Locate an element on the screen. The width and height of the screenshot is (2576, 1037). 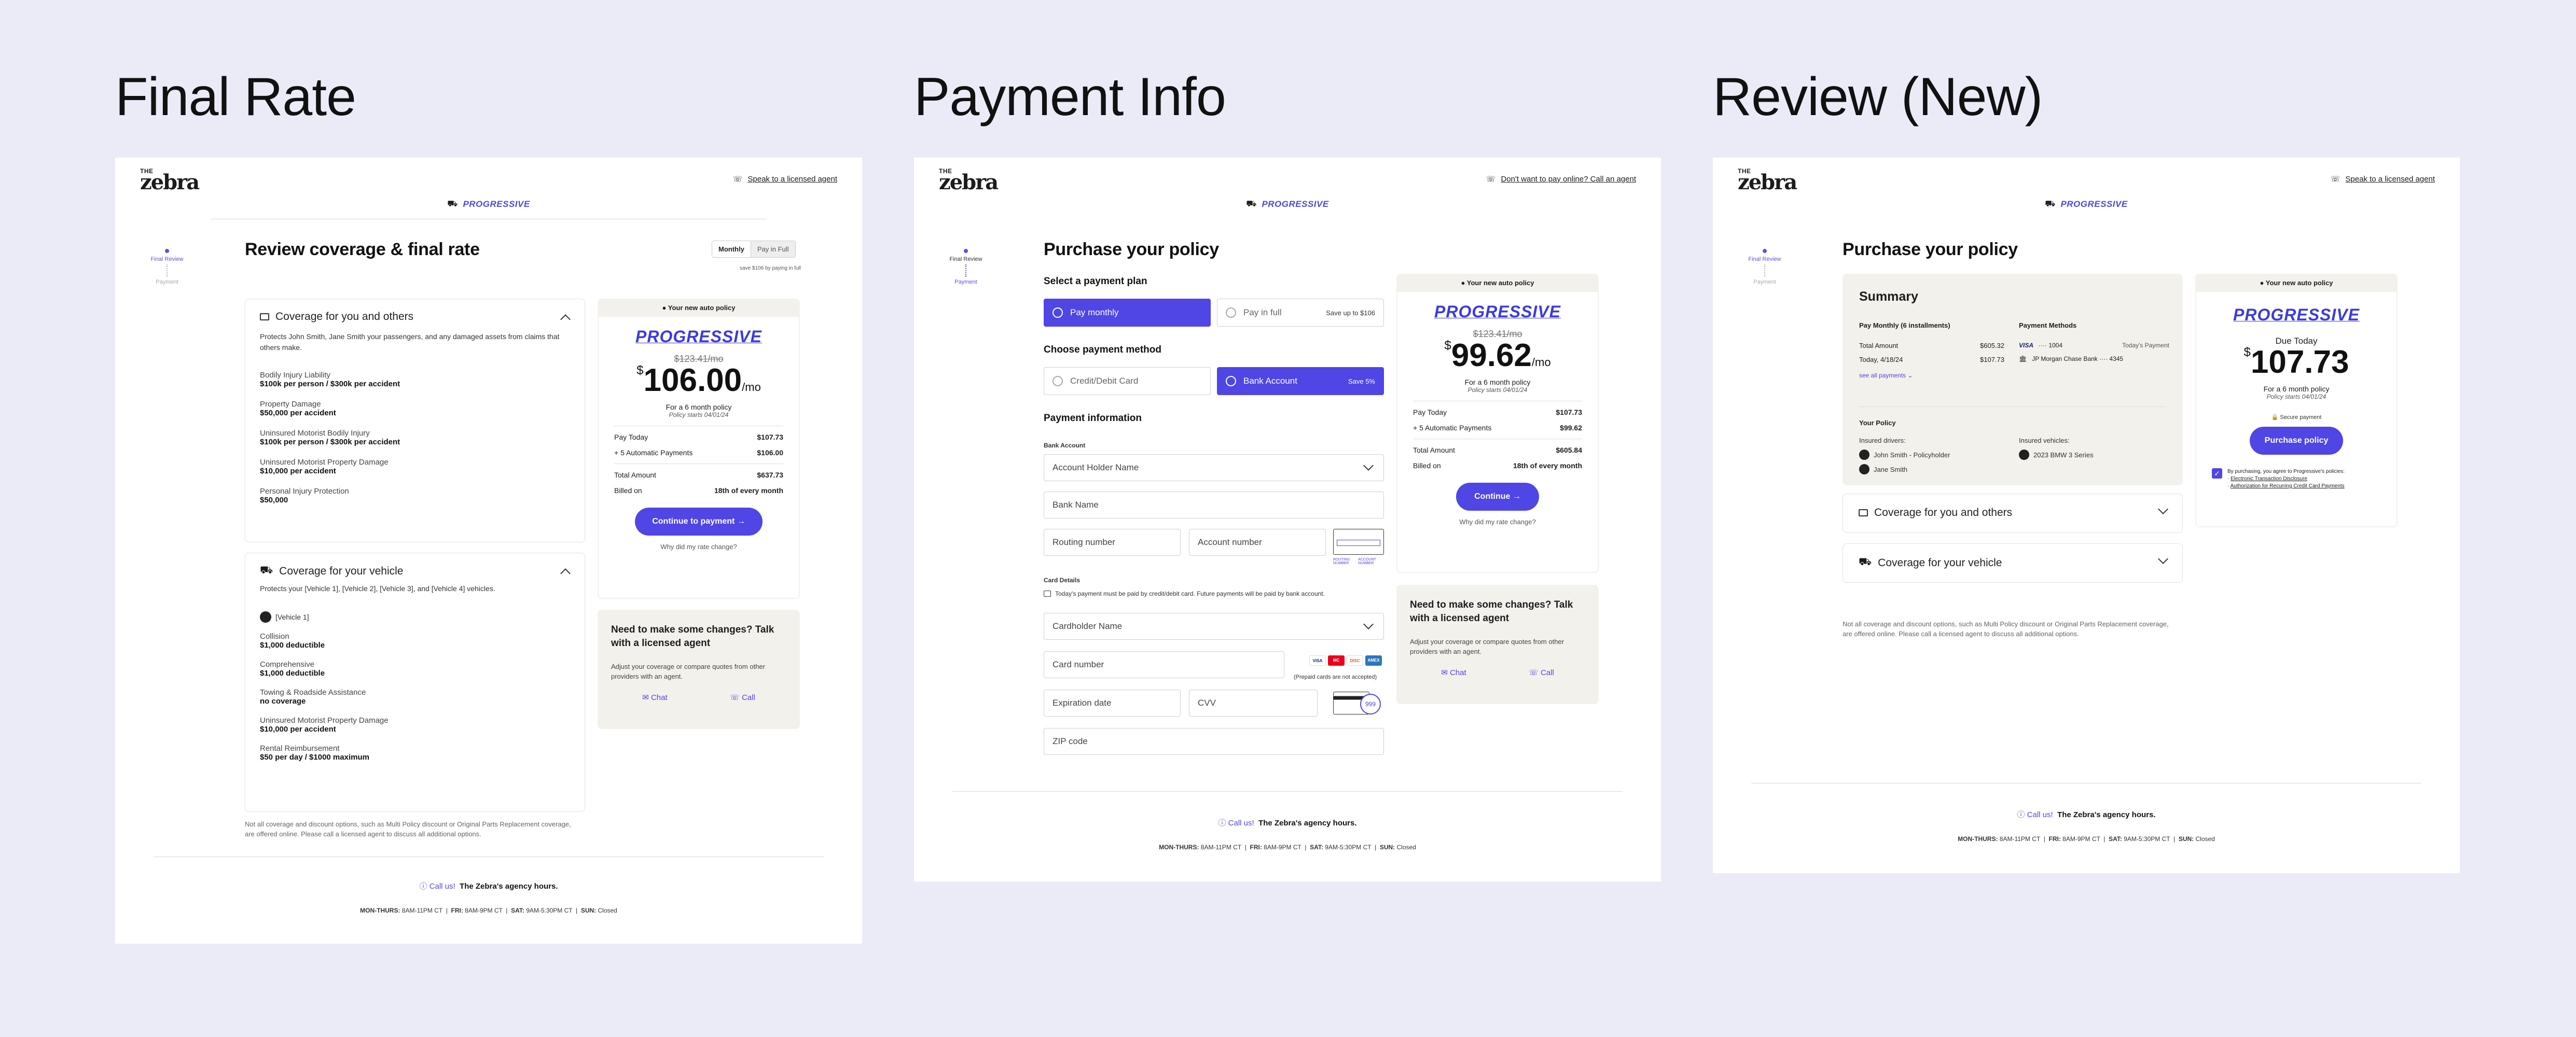
info-icon: ⓘ is located at coordinates (1222, 823).